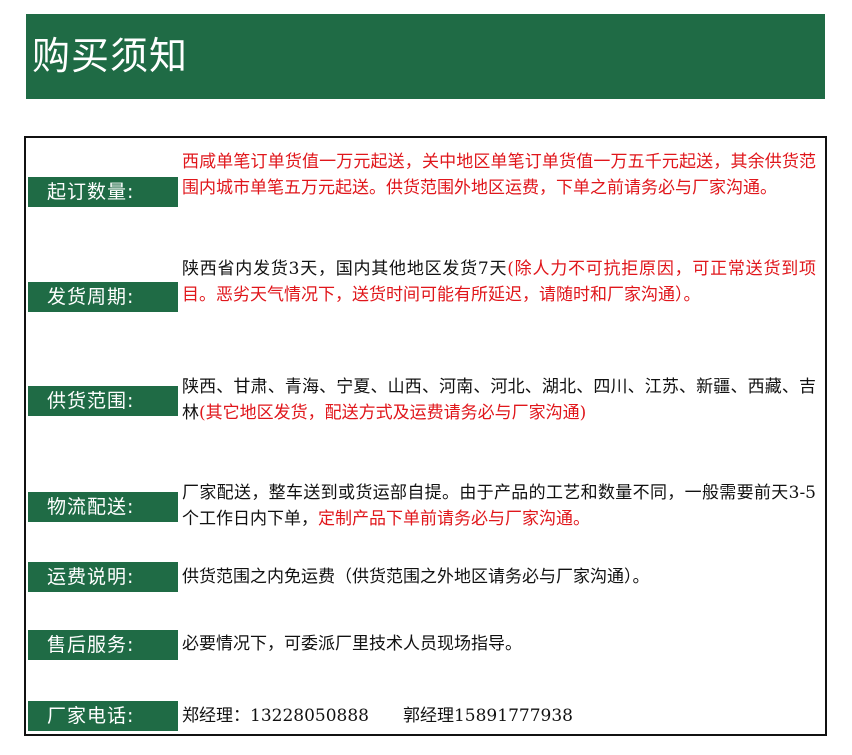 The image size is (852, 755). I want to click on contact-guo: 郭经理15891777938, so click(487, 716).